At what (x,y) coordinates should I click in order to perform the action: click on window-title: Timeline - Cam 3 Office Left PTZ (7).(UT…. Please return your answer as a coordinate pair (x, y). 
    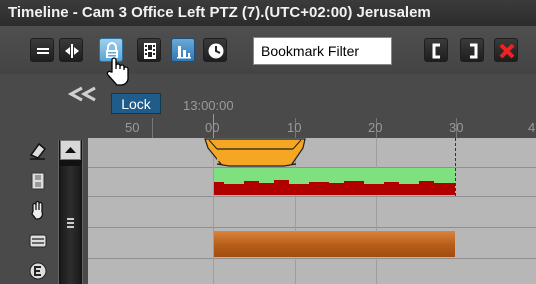
    Looking at the image, I should click on (268, 13).